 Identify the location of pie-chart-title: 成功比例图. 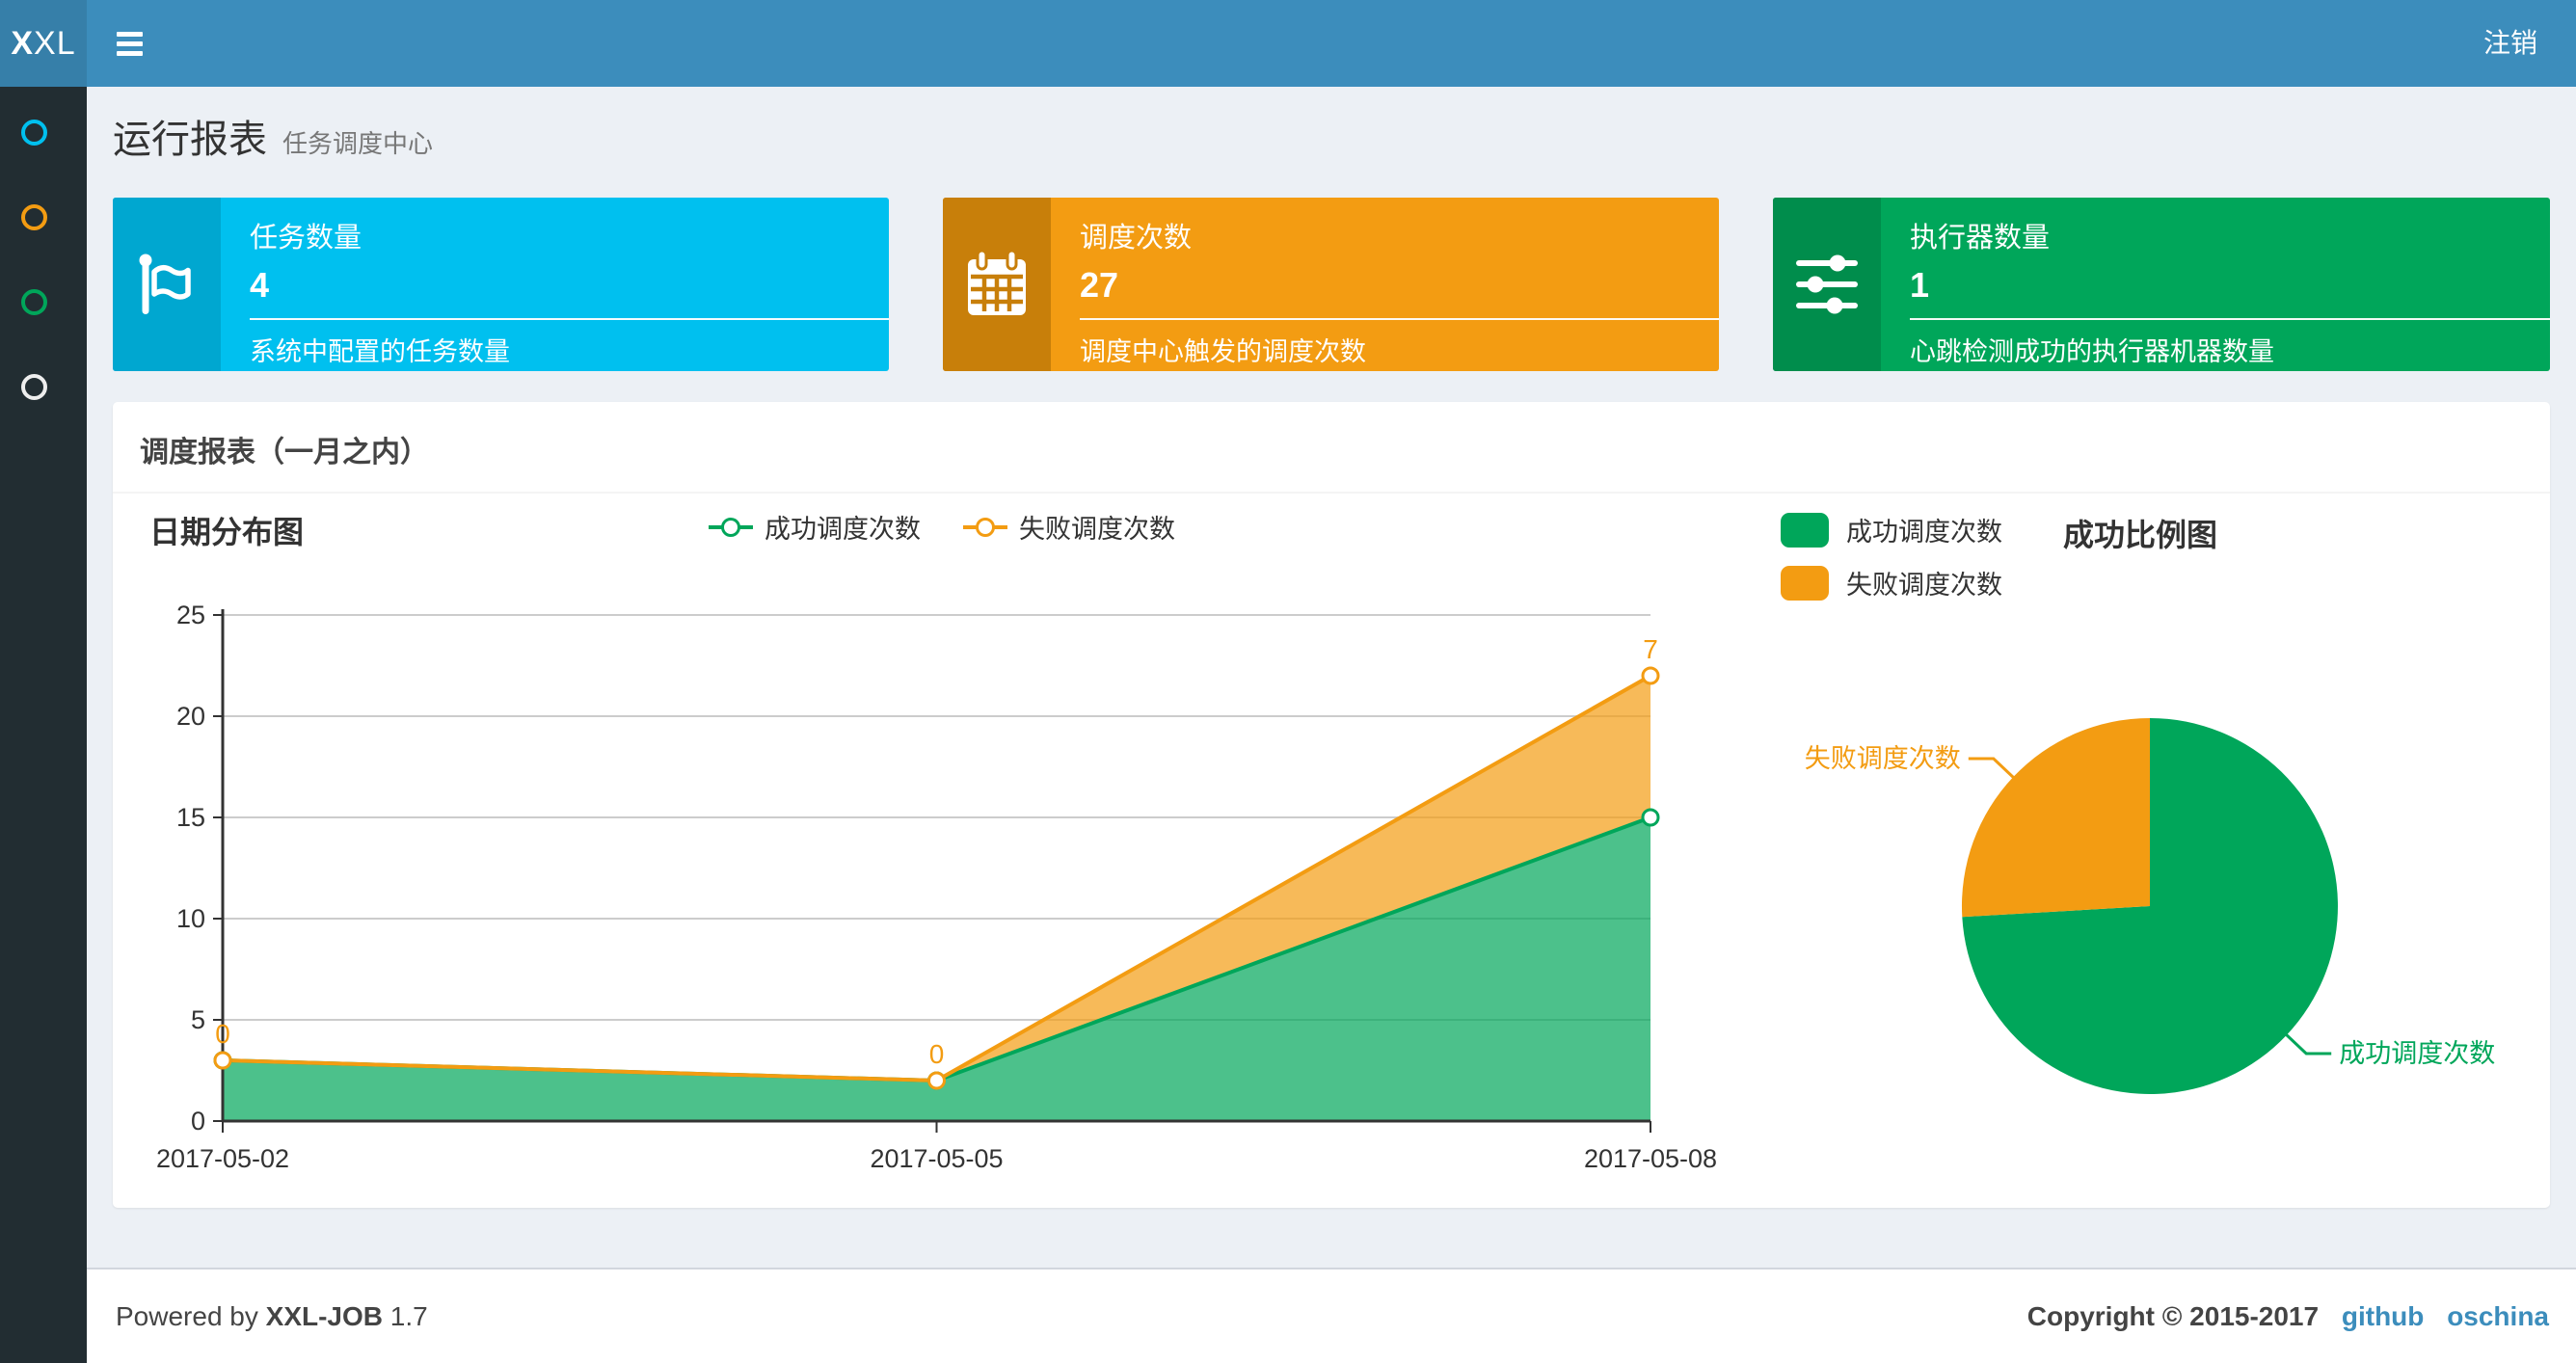
(2140, 535).